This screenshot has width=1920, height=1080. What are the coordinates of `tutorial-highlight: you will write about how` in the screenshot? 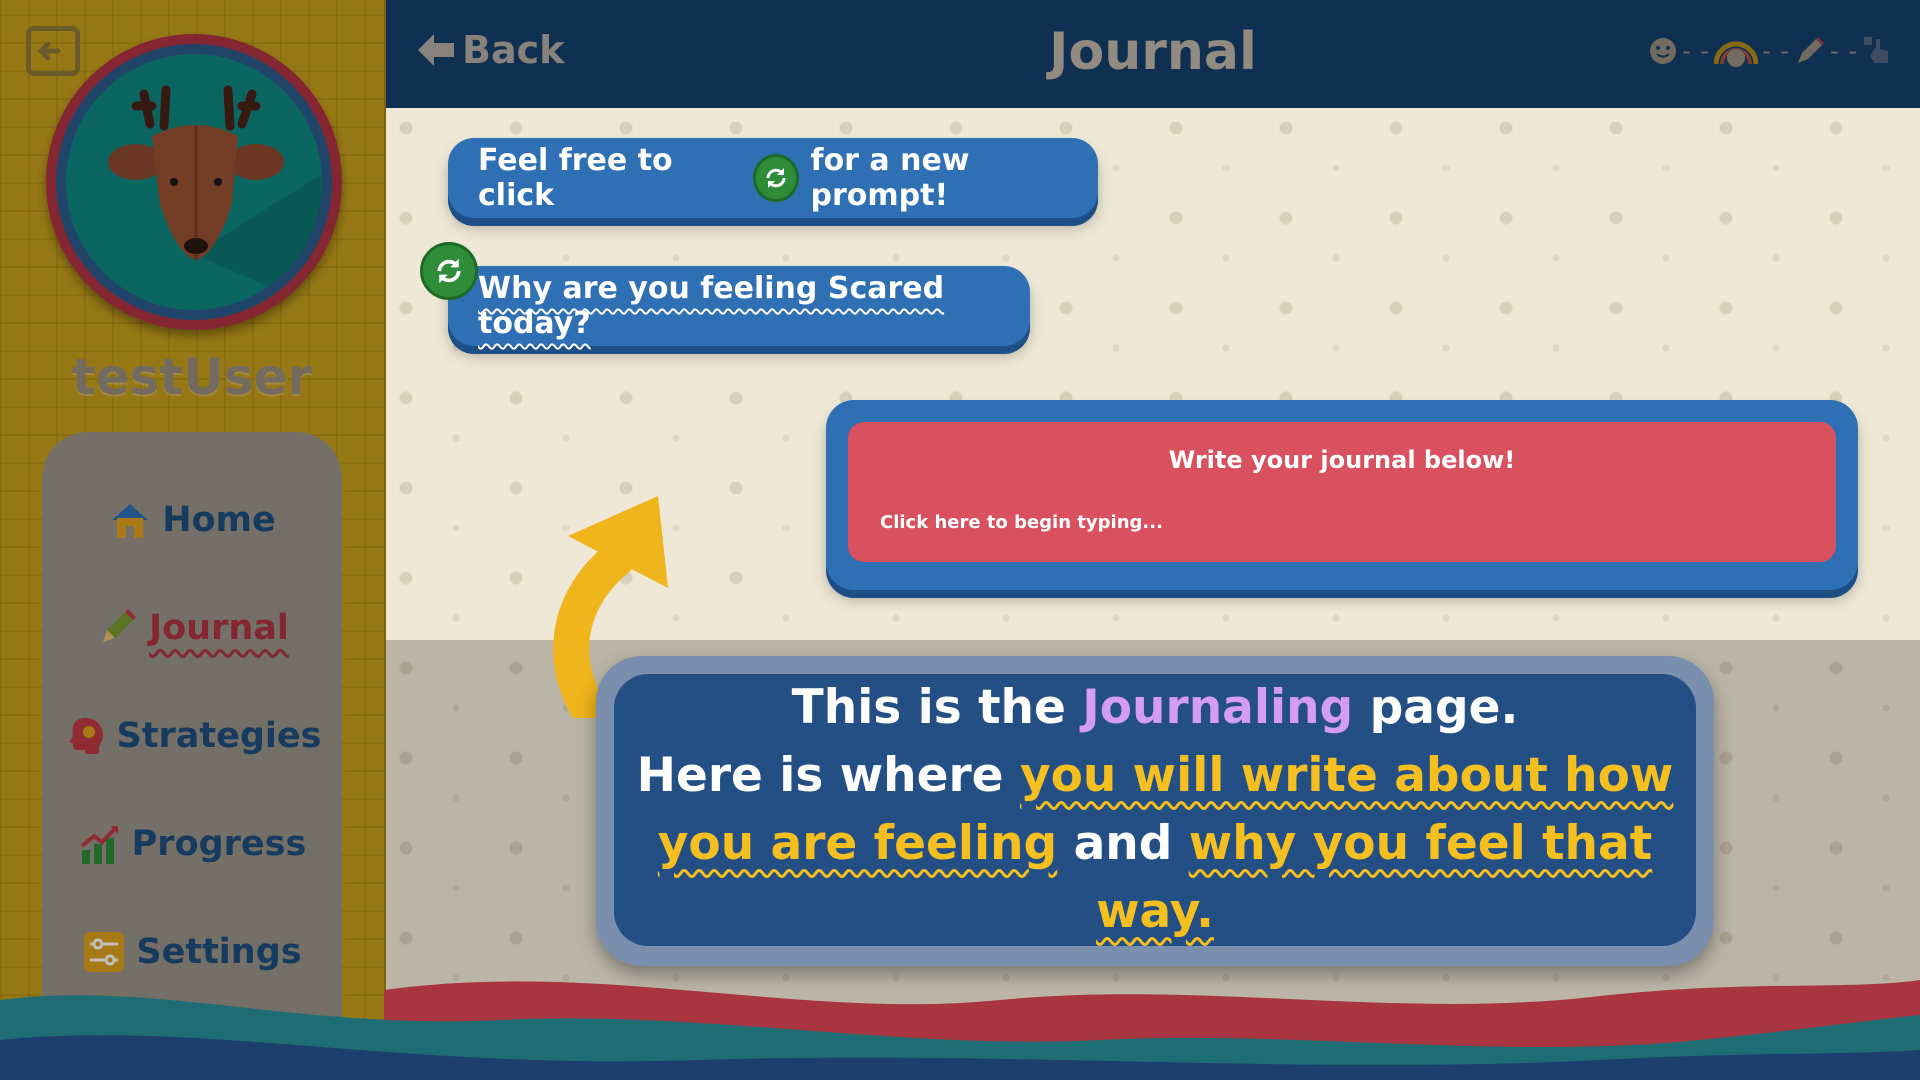 It's located at (1346, 775).